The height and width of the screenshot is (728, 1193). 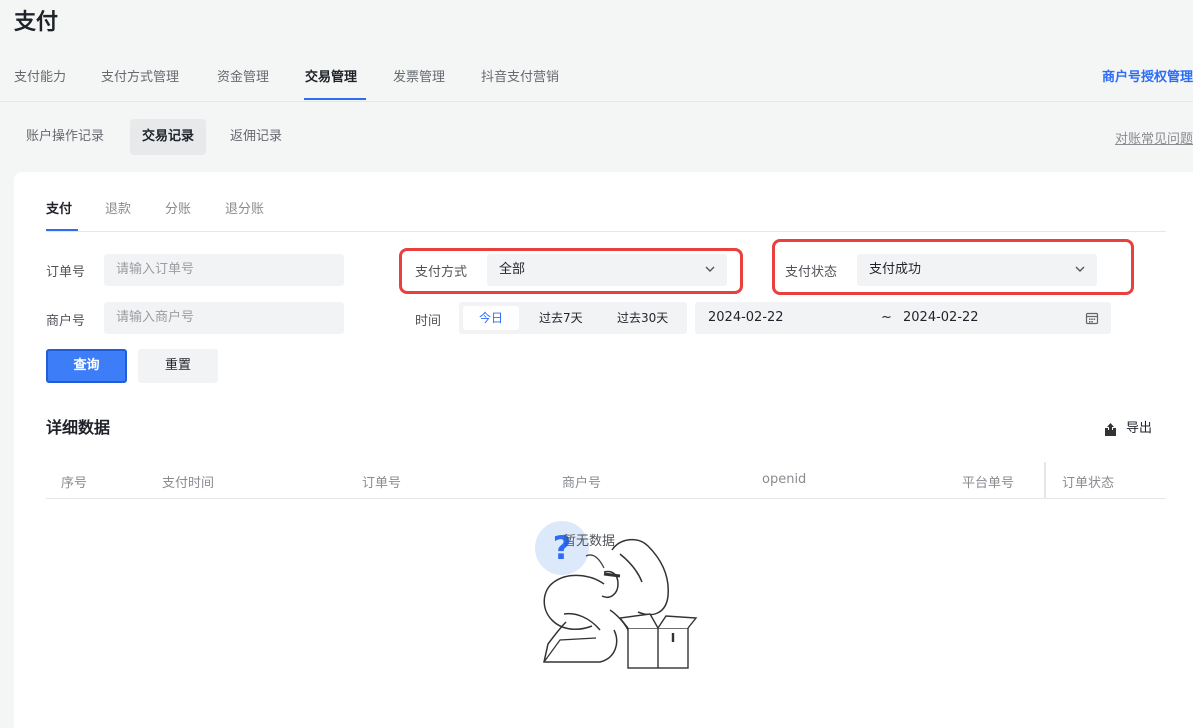 I want to click on col-pay-time: 支付时间, so click(x=188, y=483).